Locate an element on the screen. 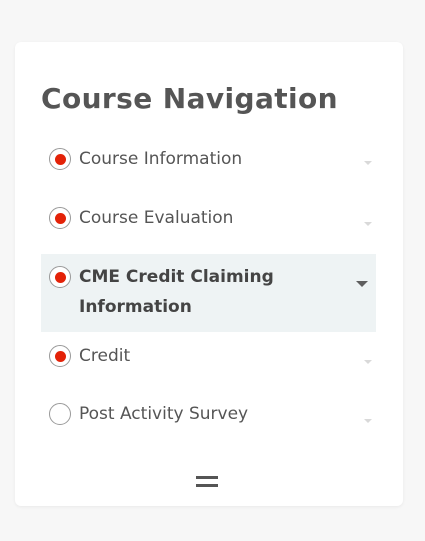 The width and height of the screenshot is (425, 541). nav-item-course-information: Course Information is located at coordinates (208, 160).